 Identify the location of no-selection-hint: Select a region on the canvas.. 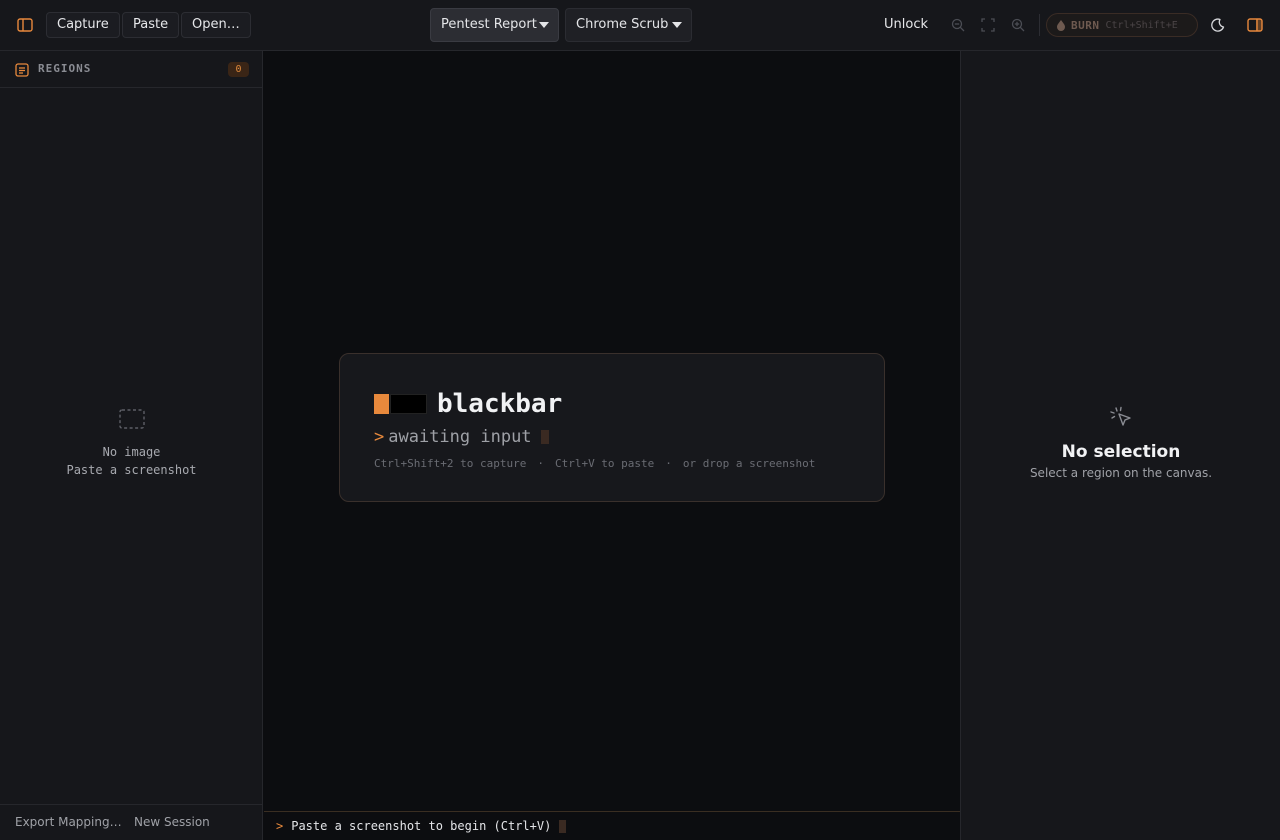
(1121, 473).